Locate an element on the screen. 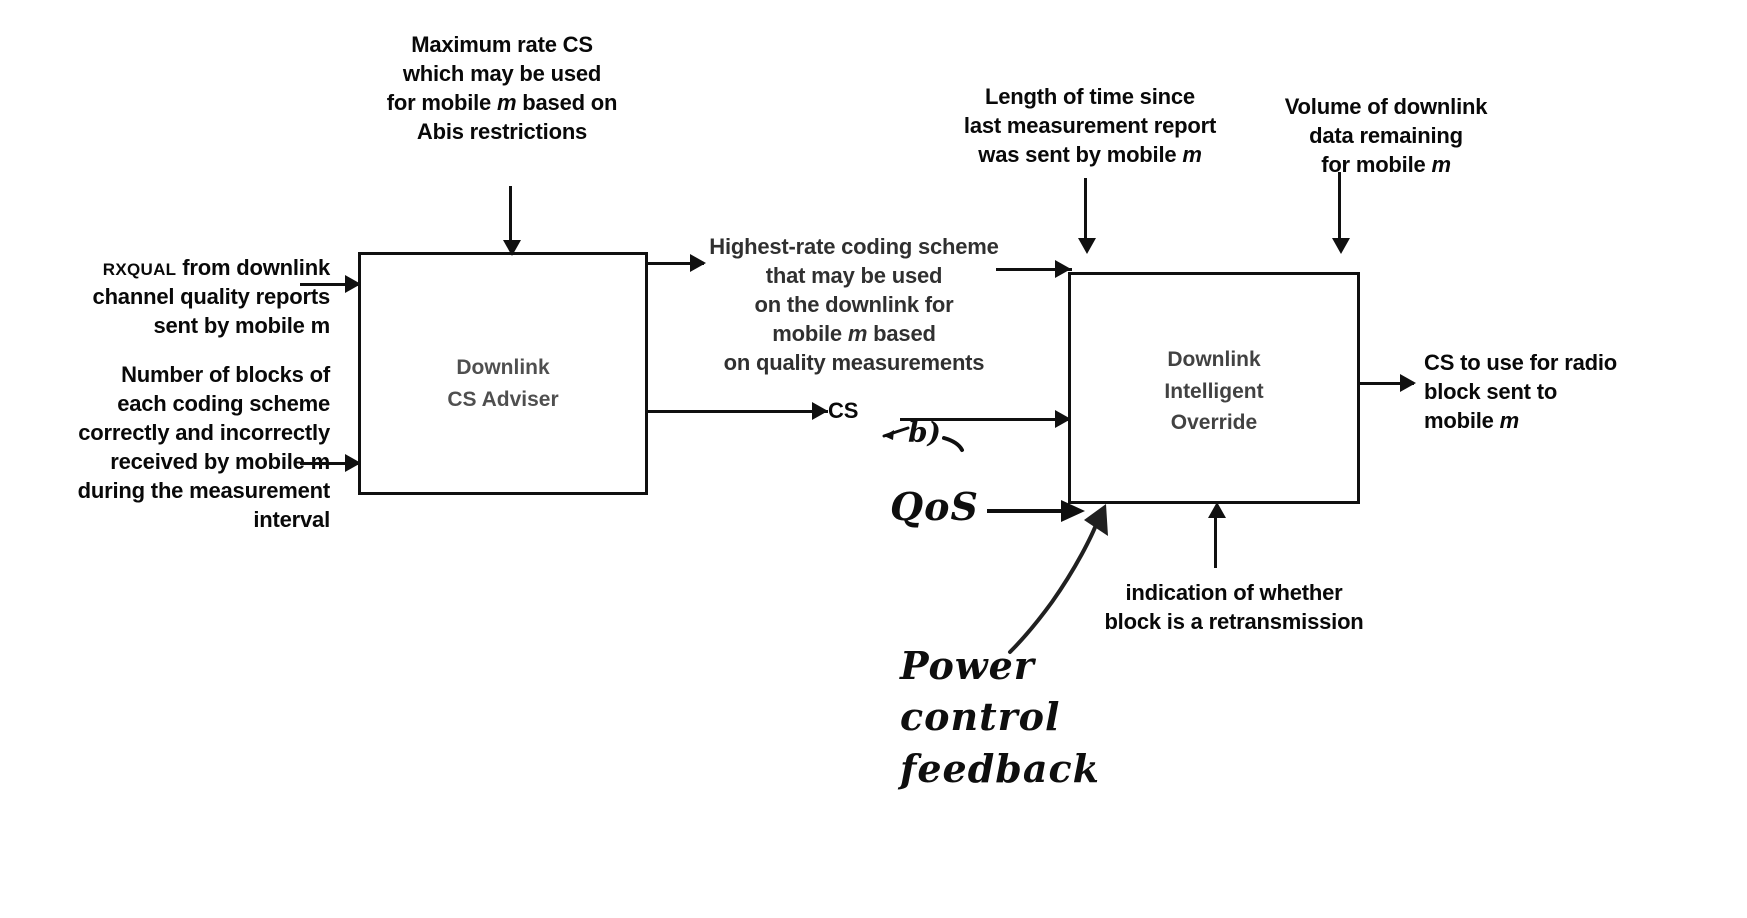 The height and width of the screenshot is (918, 1747). annotation-b-marker-arrow: b) is located at coordinates (923, 434).